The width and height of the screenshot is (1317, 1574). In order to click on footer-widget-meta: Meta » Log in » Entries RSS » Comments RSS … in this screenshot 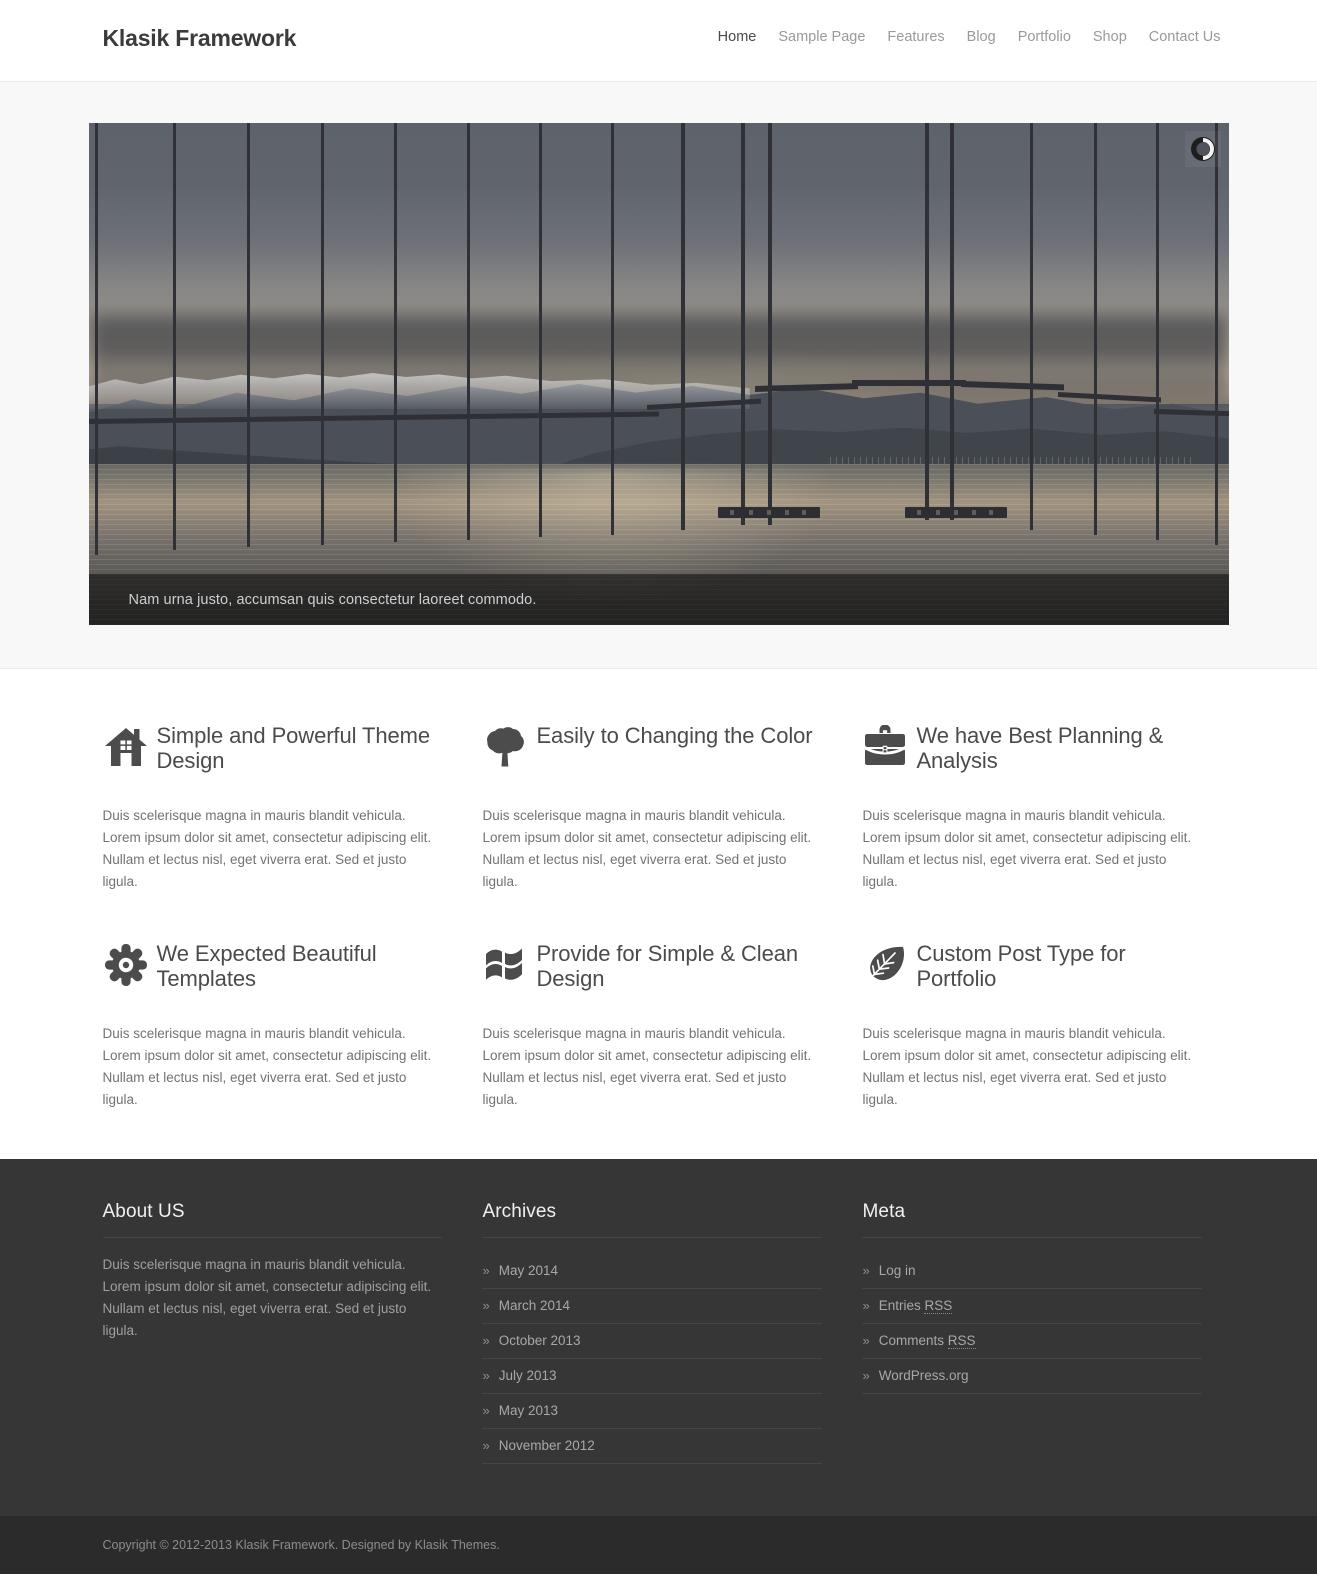, I will do `click(1038, 1332)`.